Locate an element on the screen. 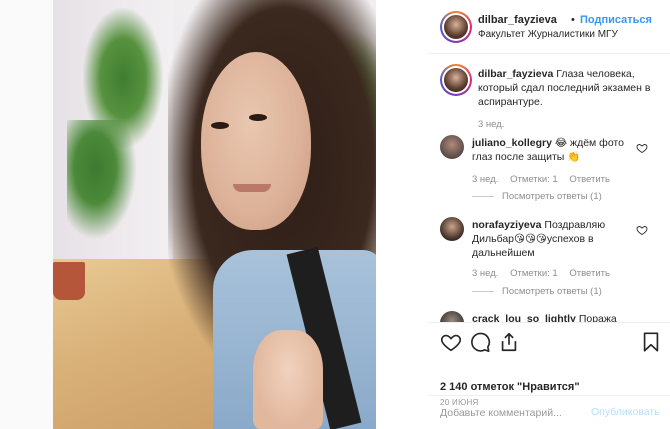 The image size is (670, 429). comment-username: crack_lou_so_lightly is located at coordinates (524, 317).